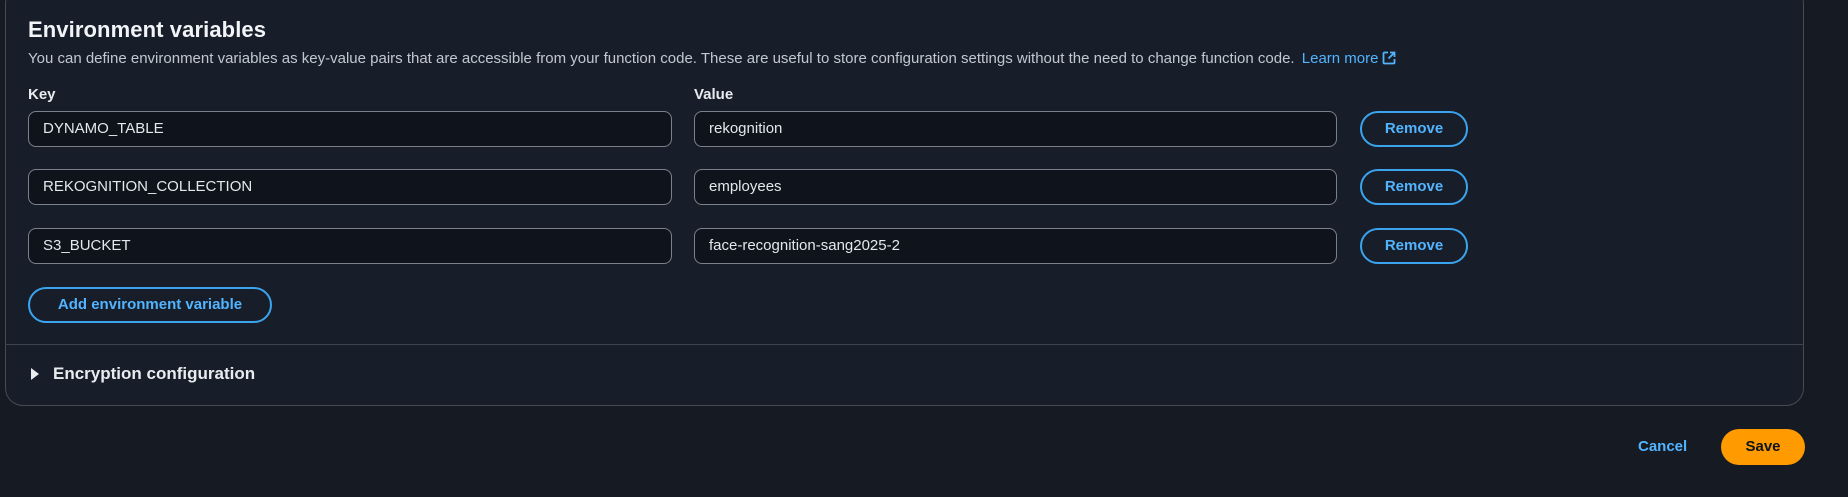 The image size is (1848, 497). I want to click on value-column-label: Value, so click(714, 94).